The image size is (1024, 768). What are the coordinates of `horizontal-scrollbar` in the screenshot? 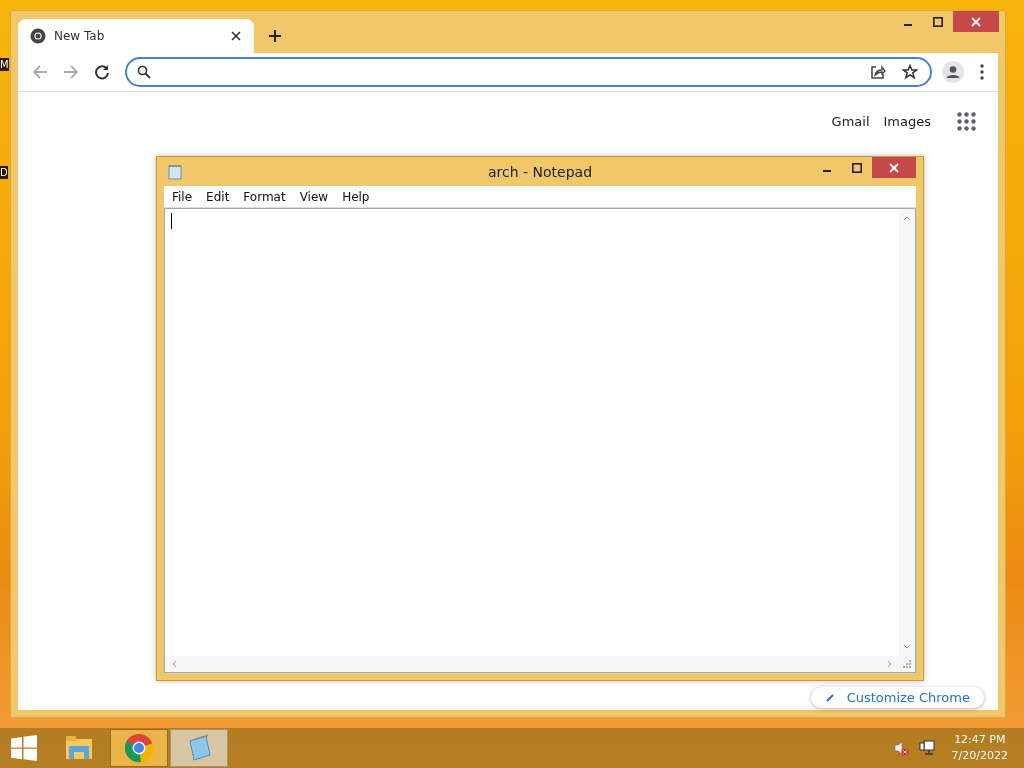 It's located at (532, 664).